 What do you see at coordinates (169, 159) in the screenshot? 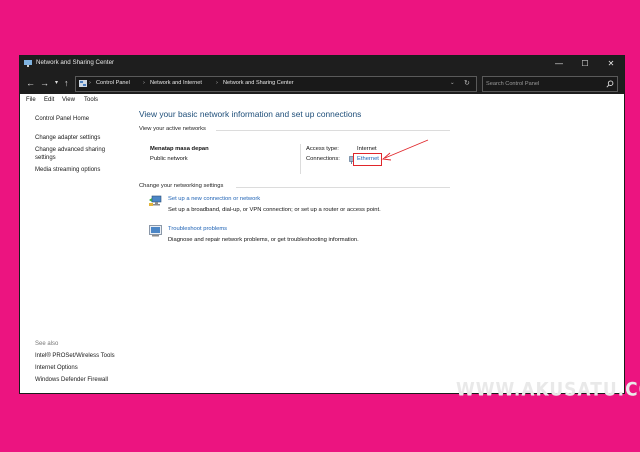
I see `network-type: Public network` at bounding box center [169, 159].